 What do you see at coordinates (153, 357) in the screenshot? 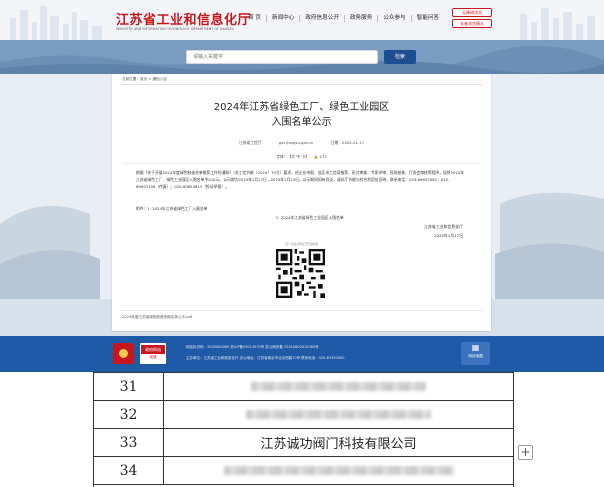
I see `gov-badge-bottom: 找错` at bounding box center [153, 357].